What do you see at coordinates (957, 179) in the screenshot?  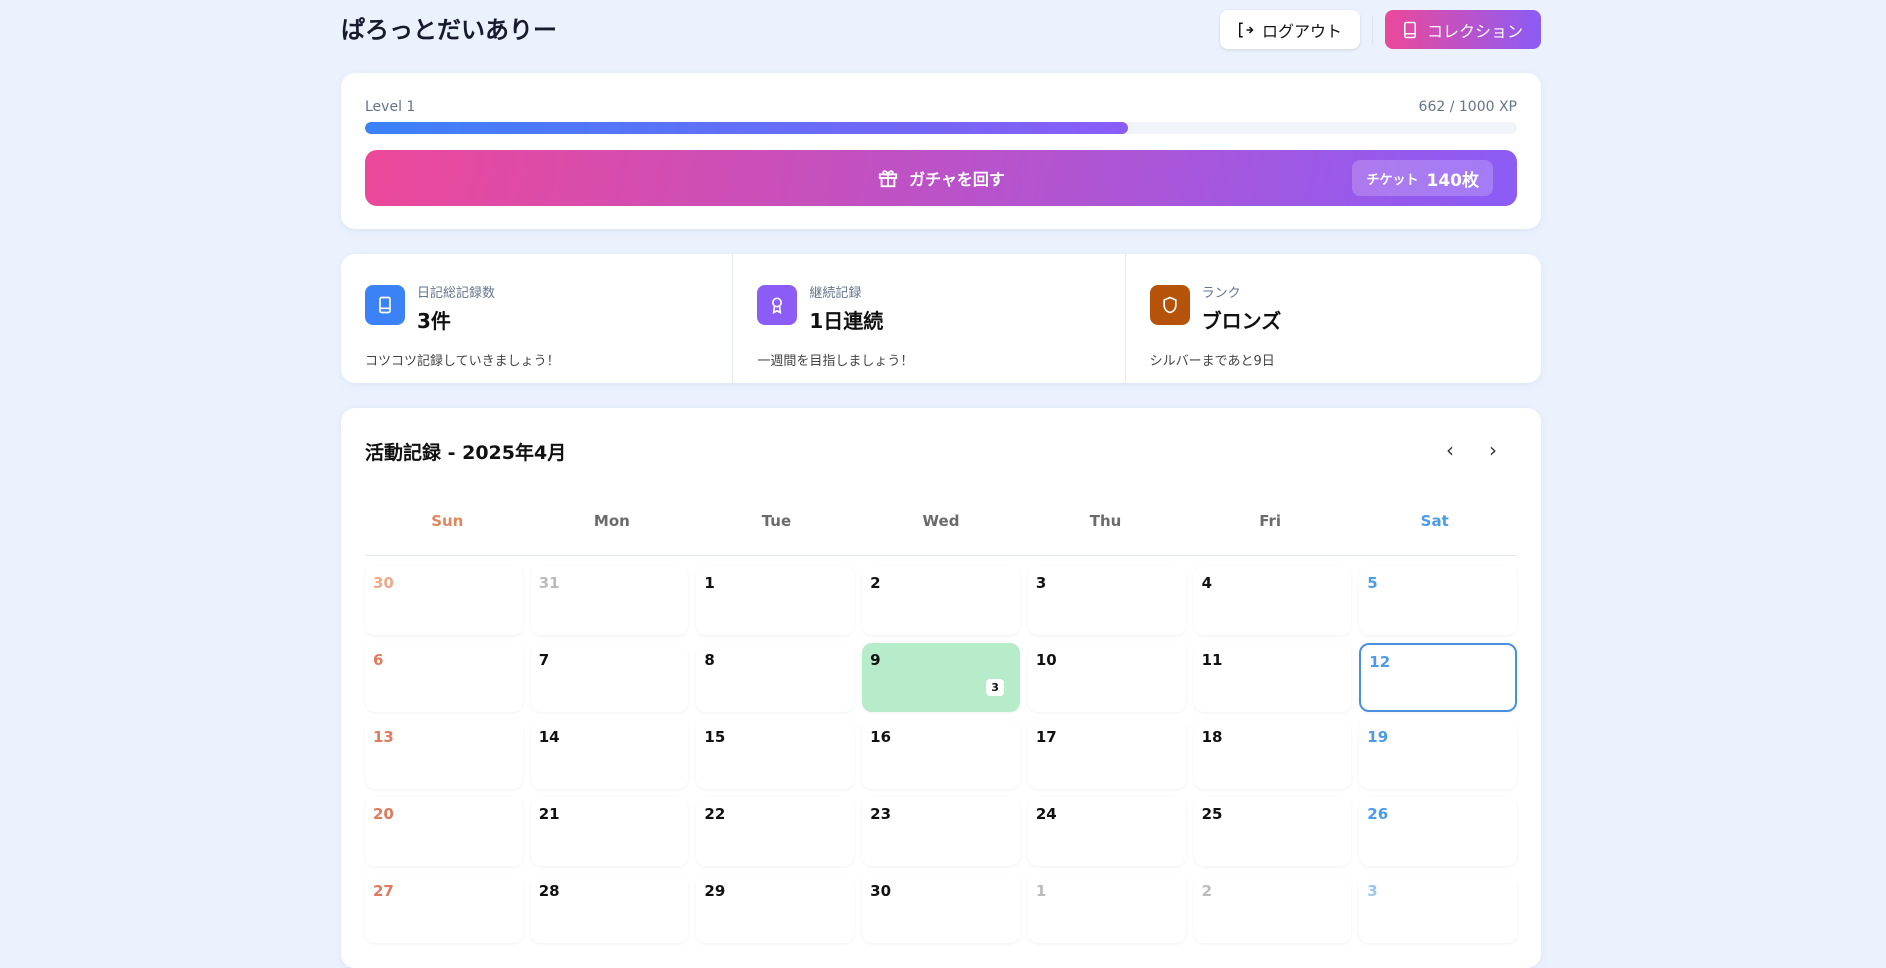 I see `gacha-label: ガチャを回す` at bounding box center [957, 179].